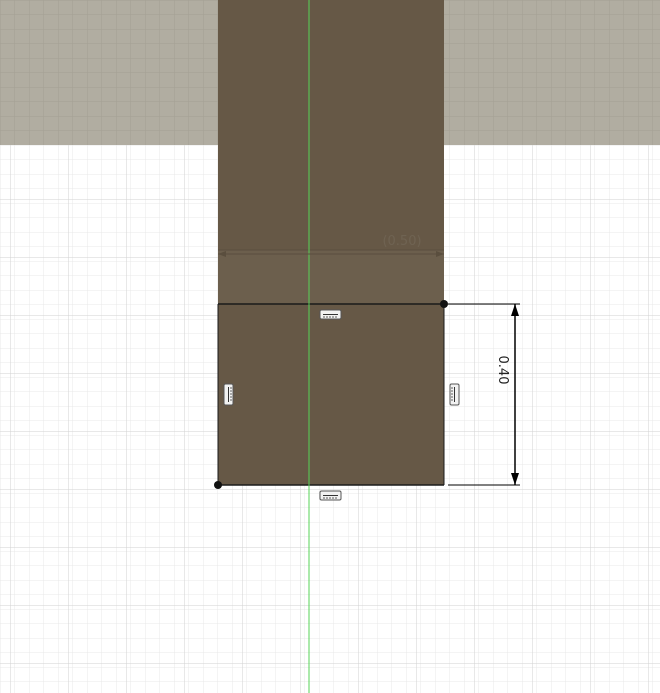 This screenshot has height=693, width=660. I want to click on sketch-profile, so click(331, 394).